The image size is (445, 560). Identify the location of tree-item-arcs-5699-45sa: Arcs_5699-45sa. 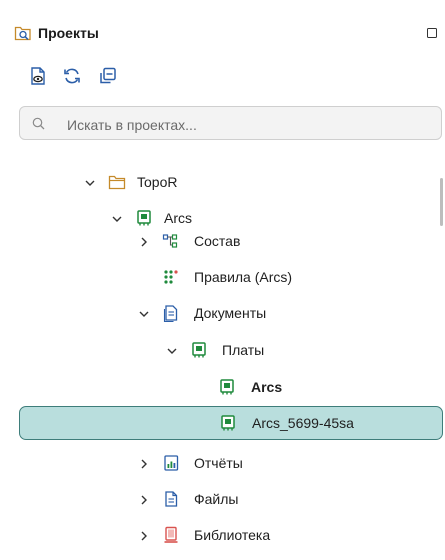
(231, 423).